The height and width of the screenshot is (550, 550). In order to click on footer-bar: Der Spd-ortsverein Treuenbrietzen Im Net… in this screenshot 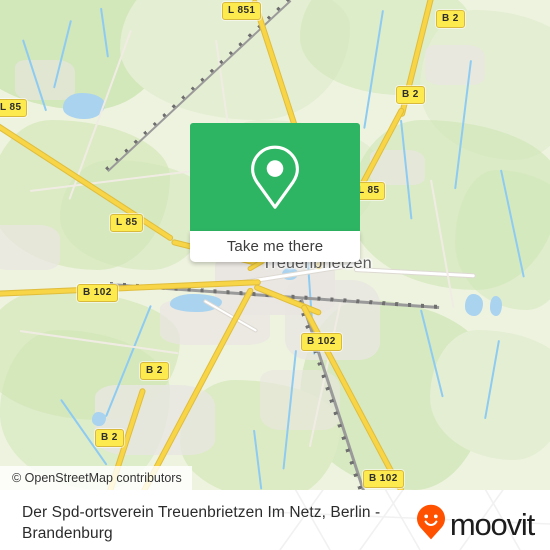, I will do `click(275, 520)`.